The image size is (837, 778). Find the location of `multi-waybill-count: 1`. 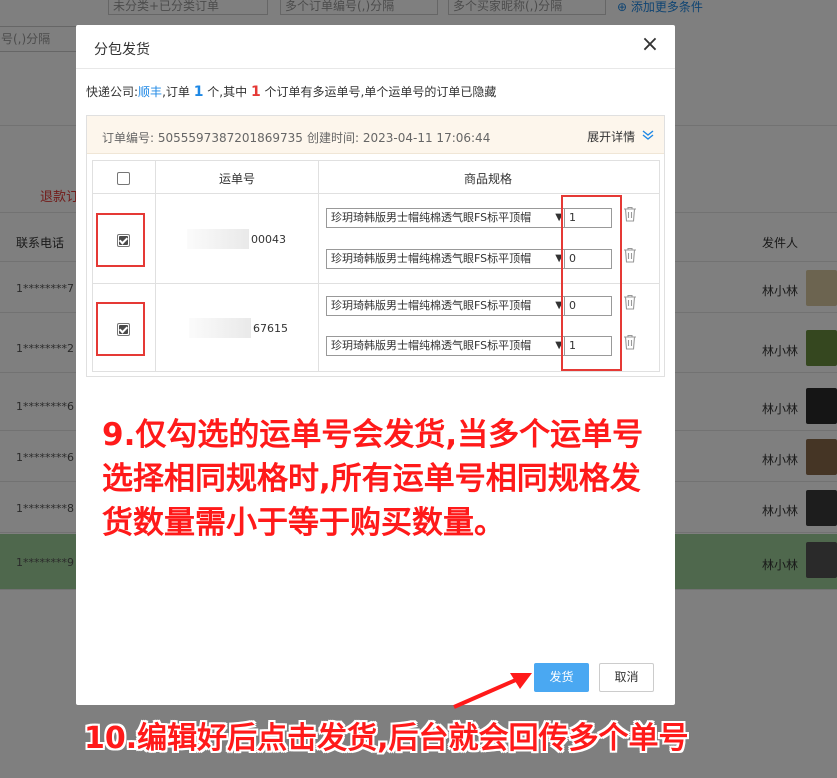

multi-waybill-count: 1 is located at coordinates (255, 92).